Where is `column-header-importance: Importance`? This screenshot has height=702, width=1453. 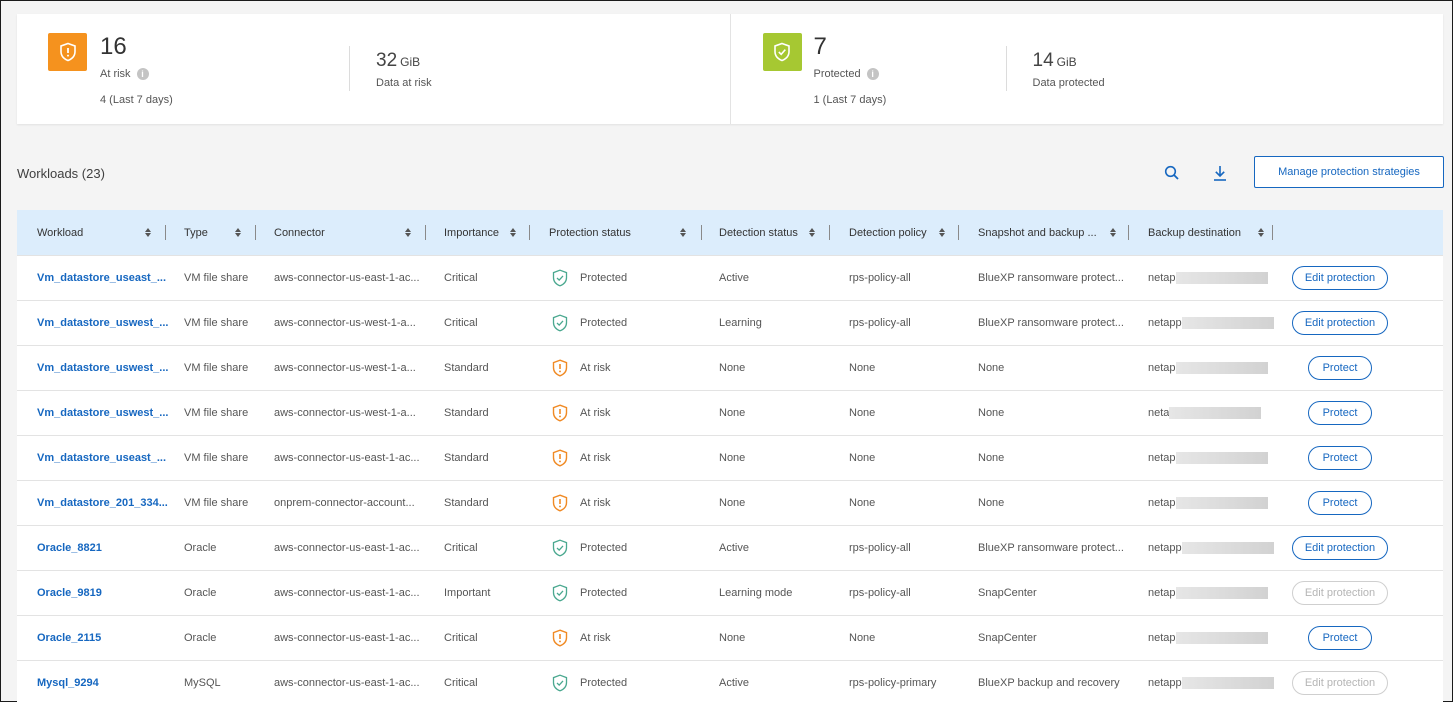
column-header-importance: Importance is located at coordinates (487, 232).